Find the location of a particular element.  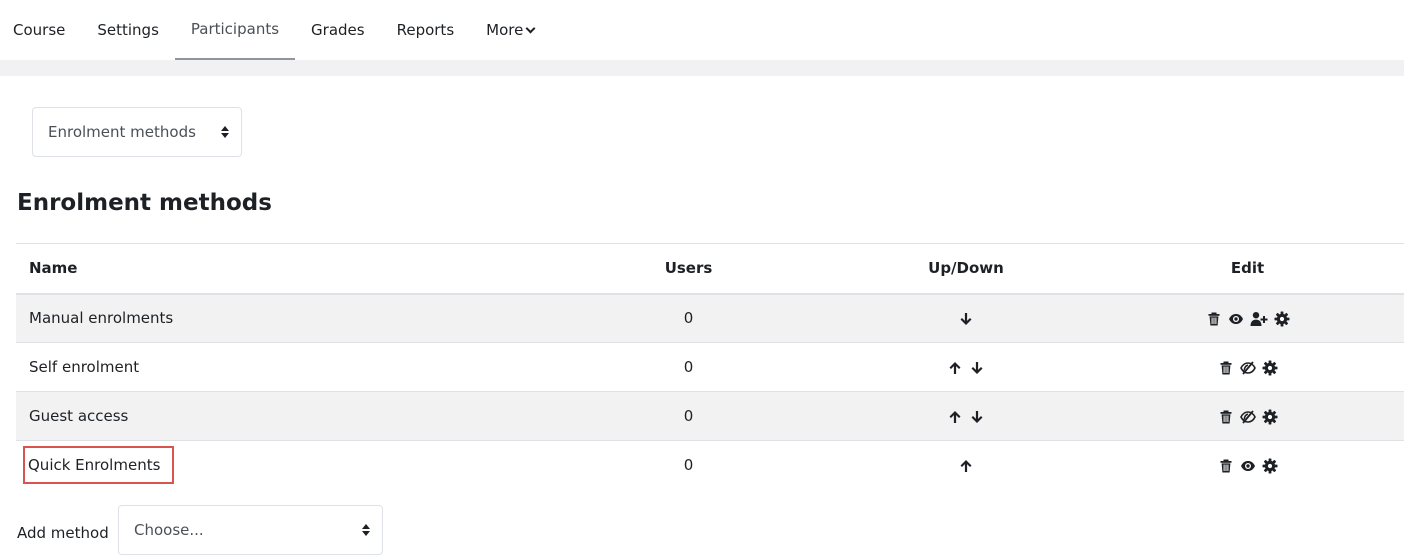

table-row: Guest access 0 is located at coordinates (710, 416).